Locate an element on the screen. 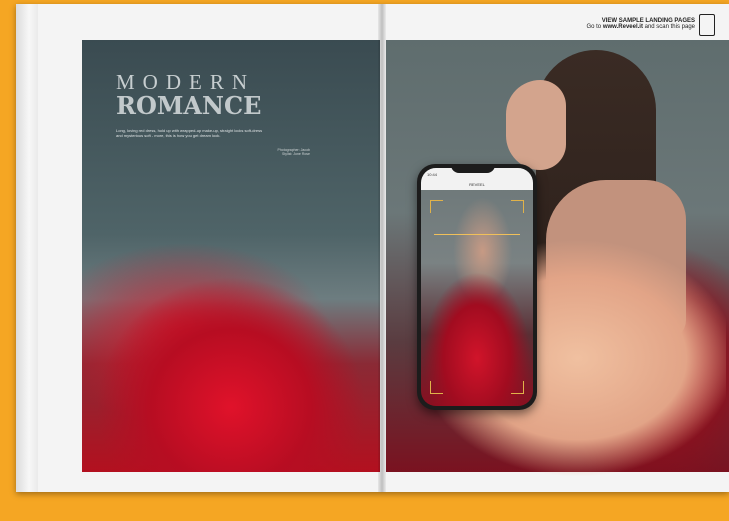 The height and width of the screenshot is (521, 729). cta-rest: and scan this page is located at coordinates (669, 27).